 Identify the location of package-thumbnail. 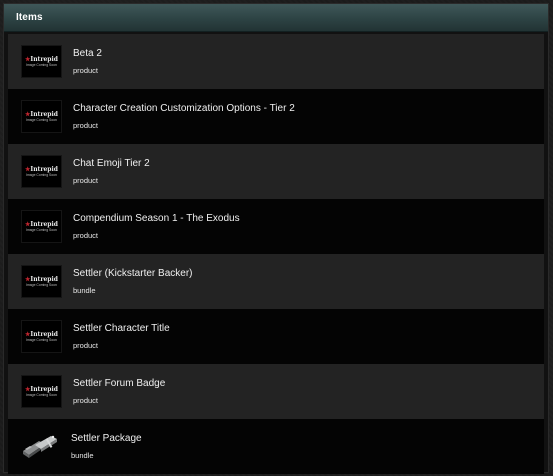
(40, 446).